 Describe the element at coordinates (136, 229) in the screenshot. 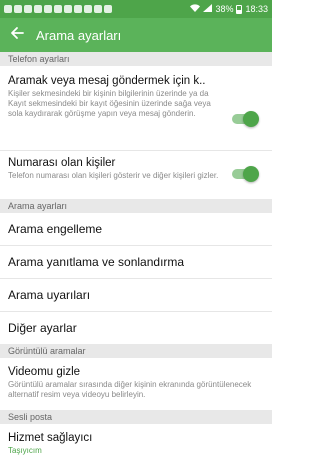

I see `call-blocking-item: Arama engelleme` at that location.